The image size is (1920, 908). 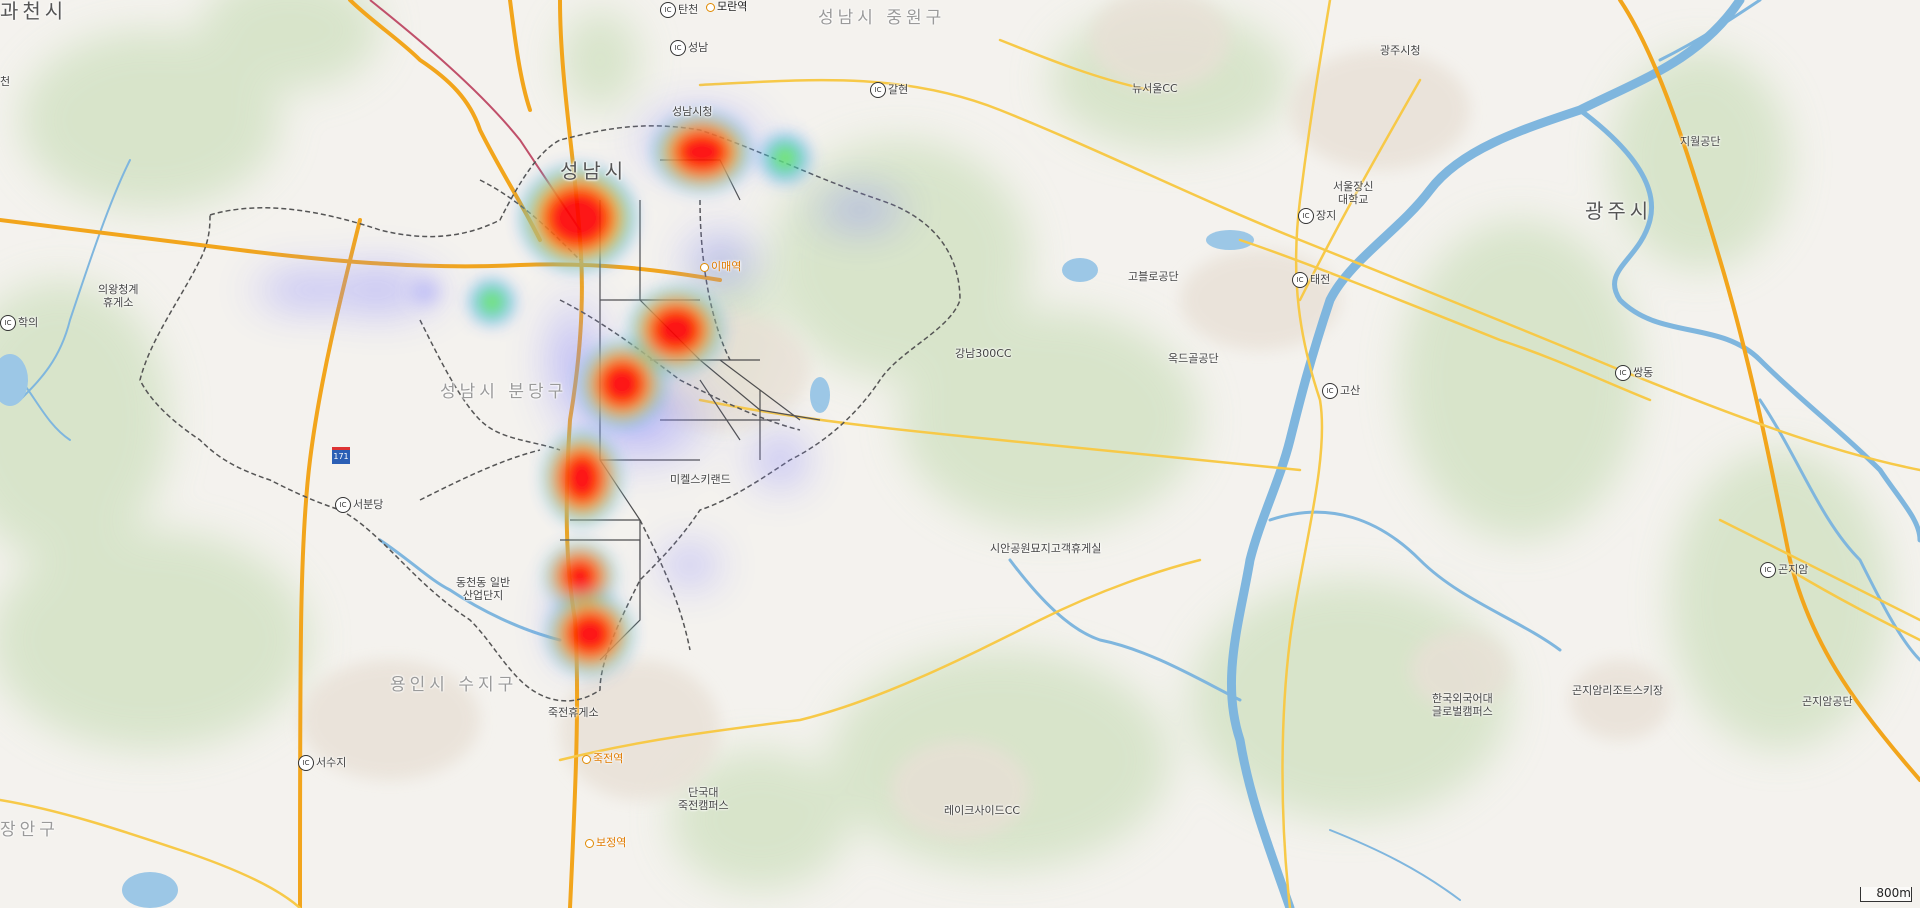 What do you see at coordinates (1320, 279) in the screenshot?
I see `ic-name: 태전` at bounding box center [1320, 279].